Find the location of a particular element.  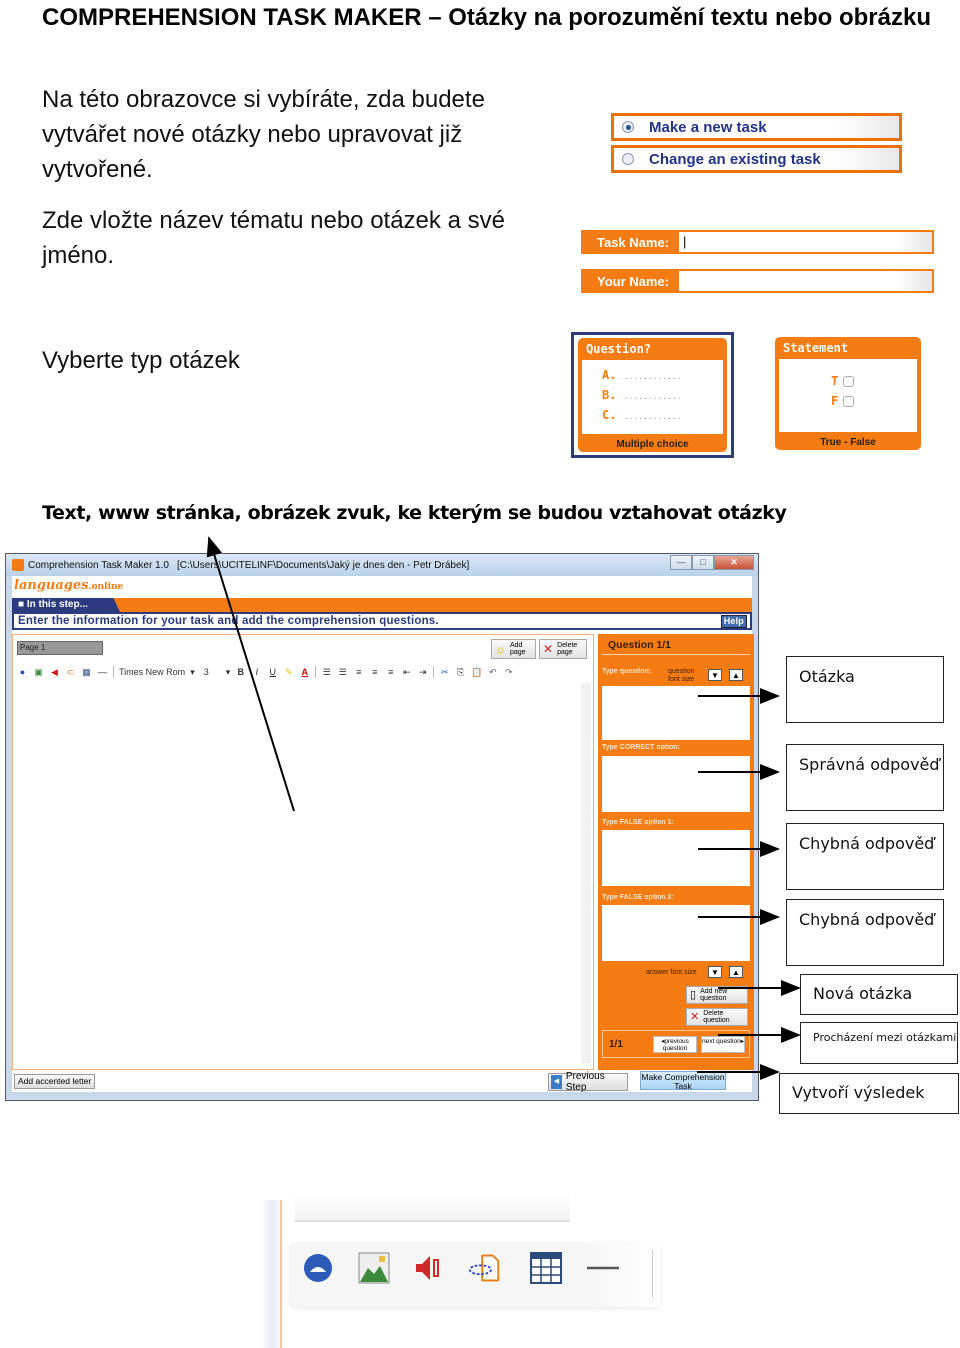

attach-file-icon: ⊂ is located at coordinates (70, 672).